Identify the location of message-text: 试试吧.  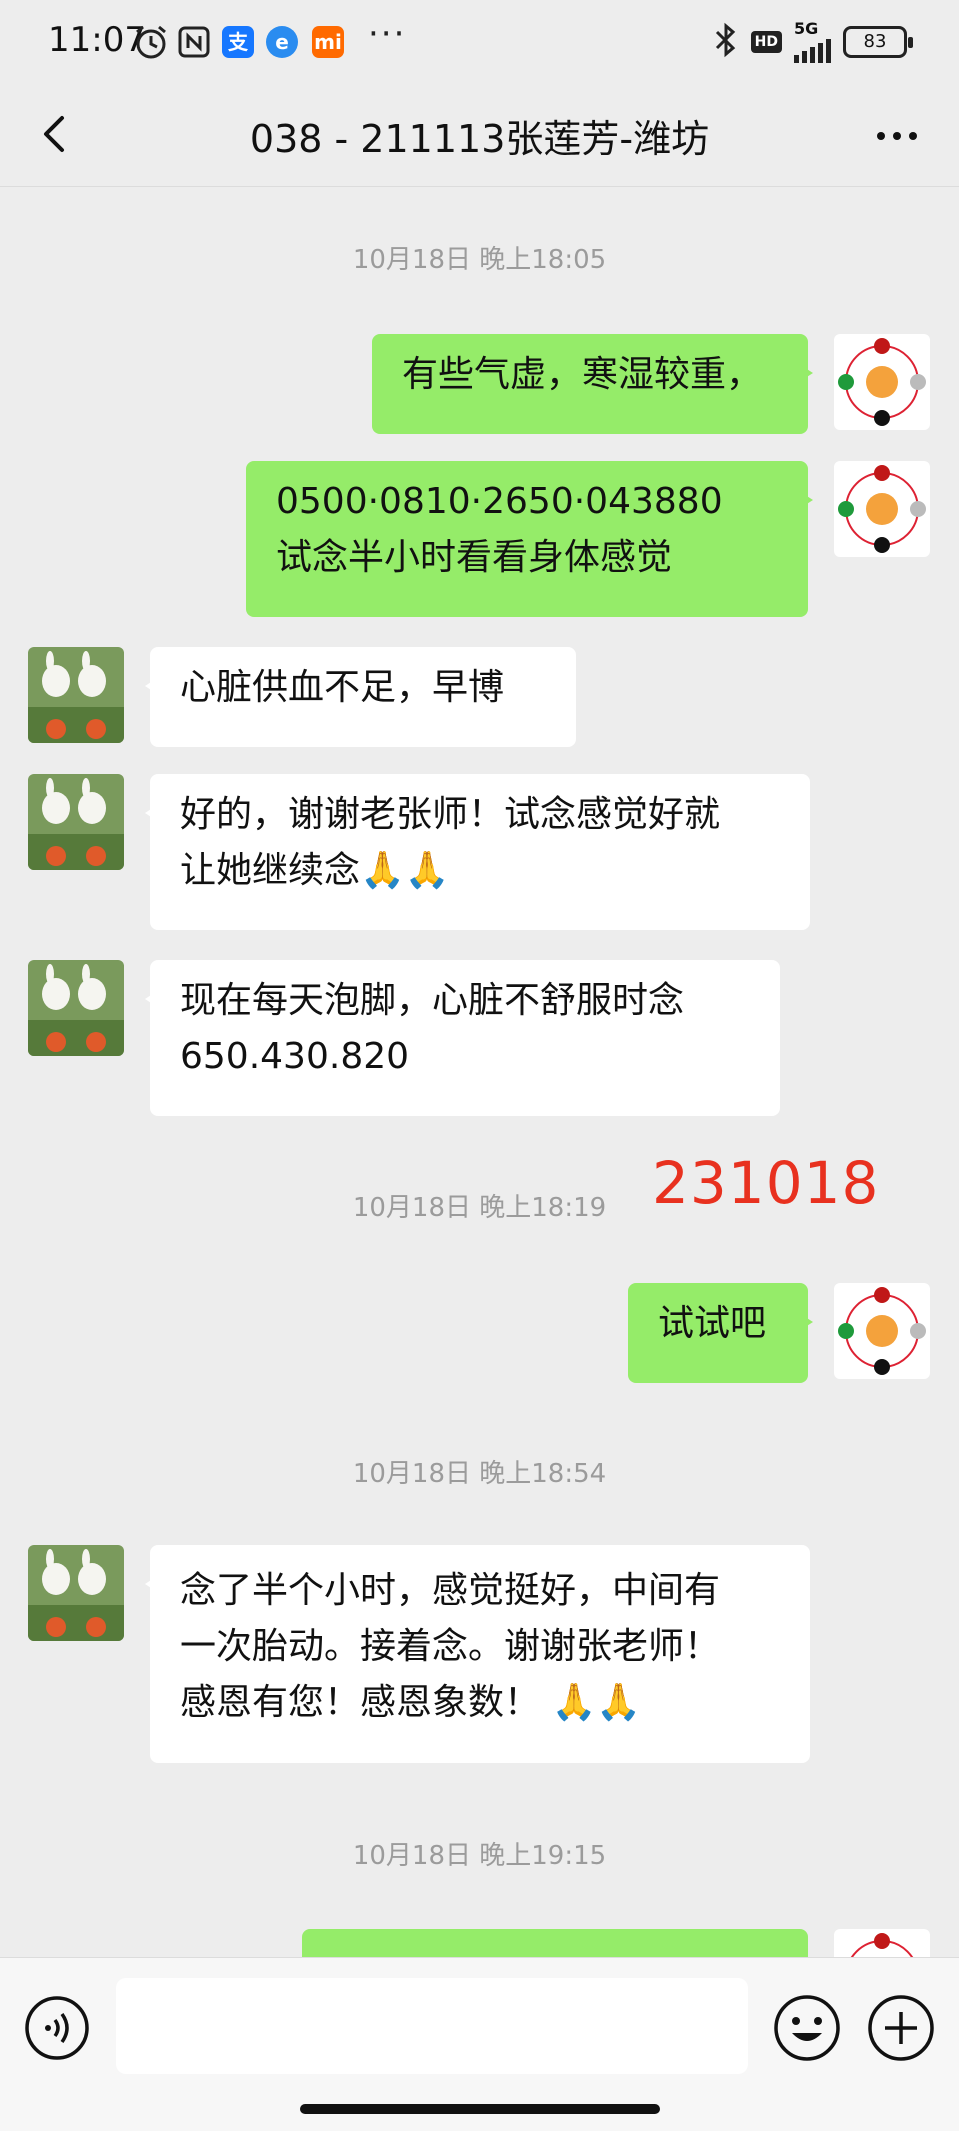
(712, 1323).